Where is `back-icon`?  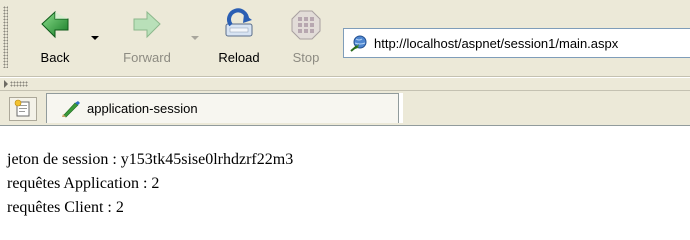
back-icon is located at coordinates (55, 25).